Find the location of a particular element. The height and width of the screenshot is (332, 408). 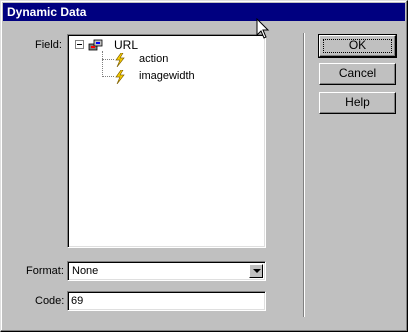

help-button-label: Help is located at coordinates (357, 102).